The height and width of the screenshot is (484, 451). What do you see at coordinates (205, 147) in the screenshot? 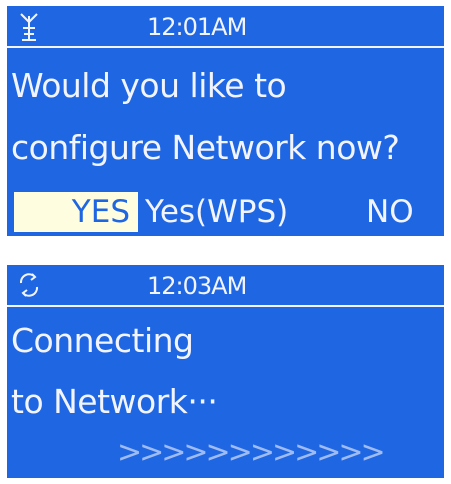
I see `prompt-line-2: configure Network now?` at bounding box center [205, 147].